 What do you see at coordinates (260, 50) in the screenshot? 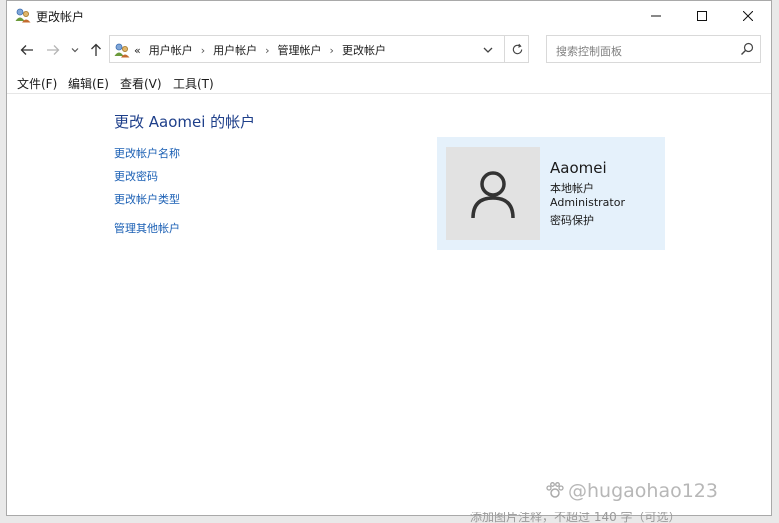
I see `breadcrumb: « 用户帐户 › 用户帐户 › 管理帐户 › 更改帐户` at bounding box center [260, 50].